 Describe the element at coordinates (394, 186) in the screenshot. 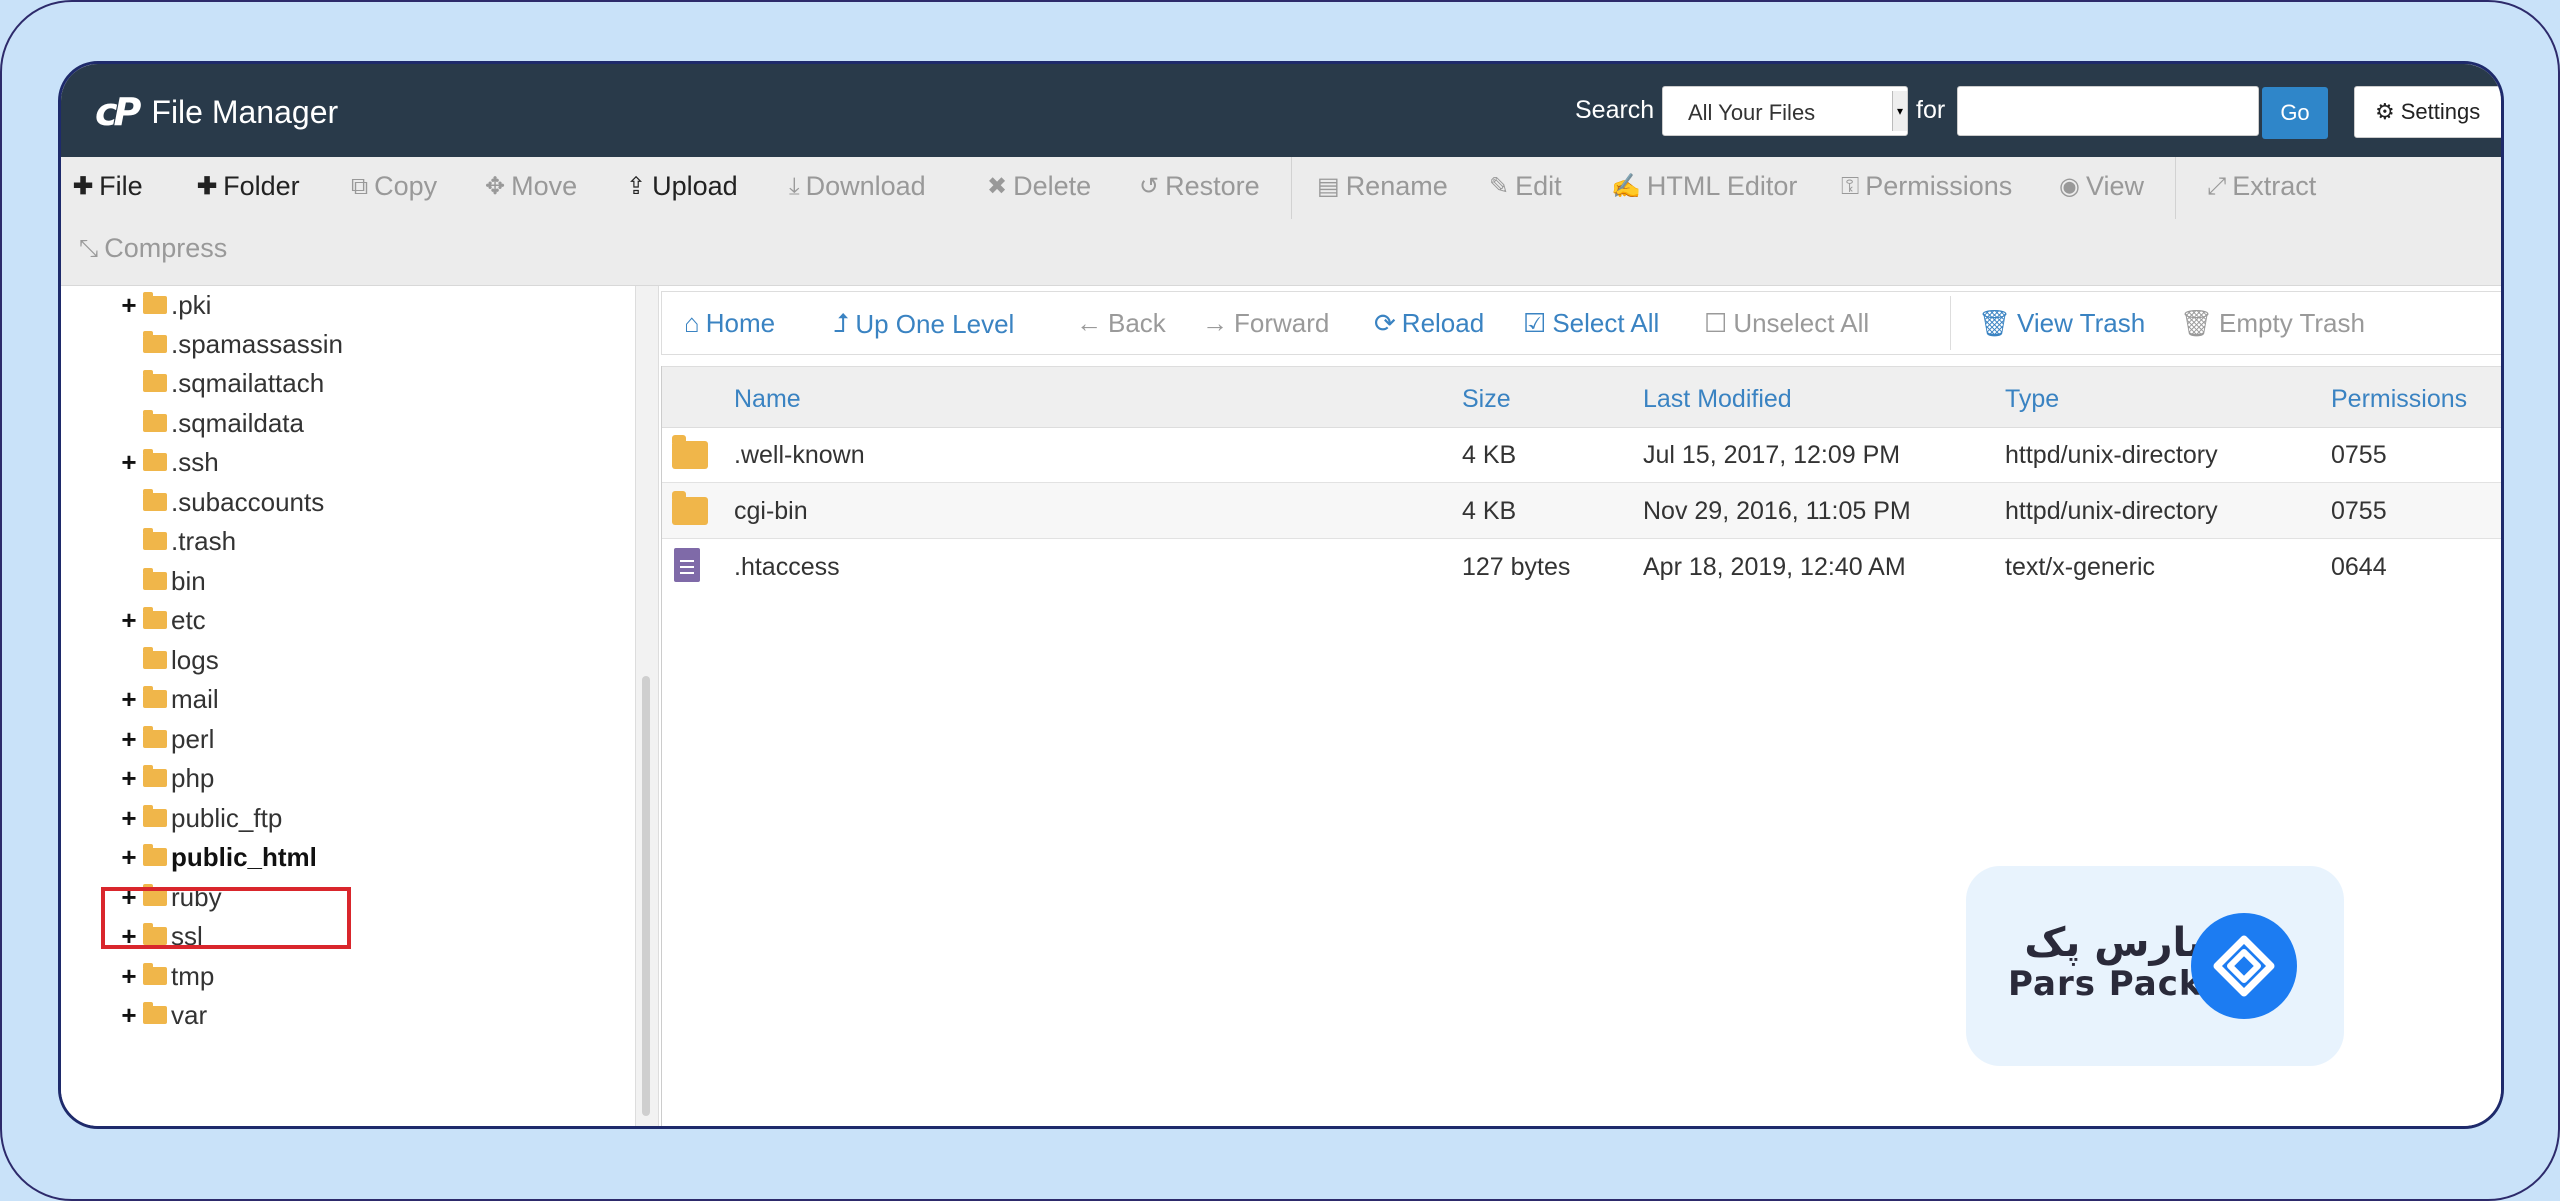

I see `copy-button: ⧉ Copy` at that location.